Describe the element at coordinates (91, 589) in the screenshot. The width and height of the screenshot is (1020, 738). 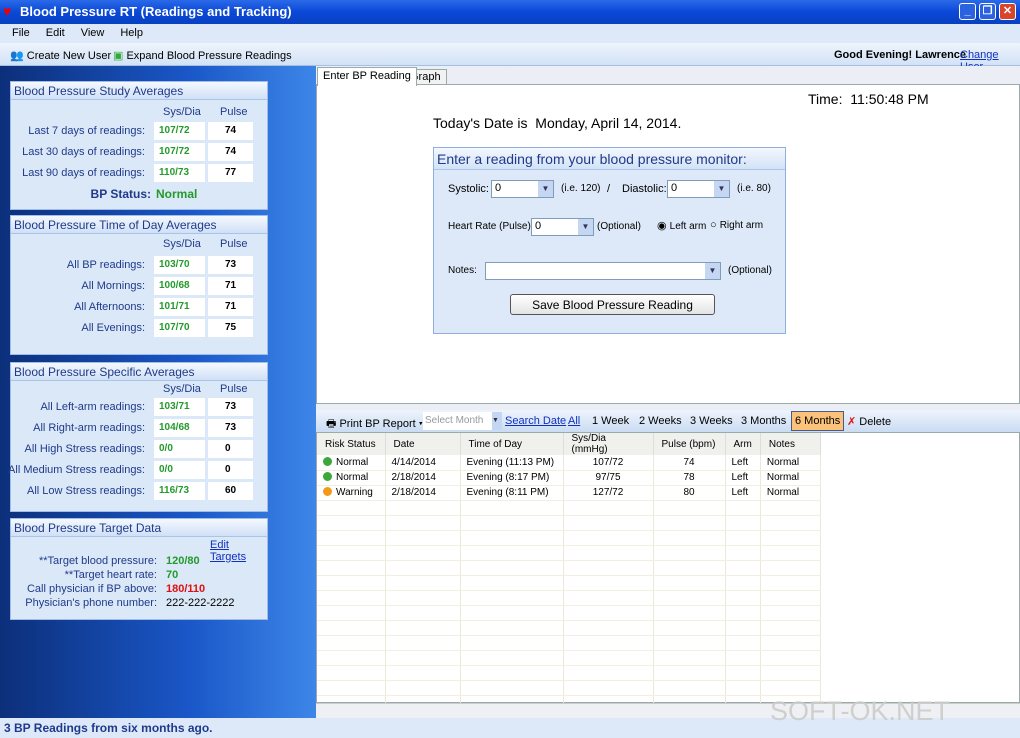
I see `target-label: Call physician if BP above:` at that location.